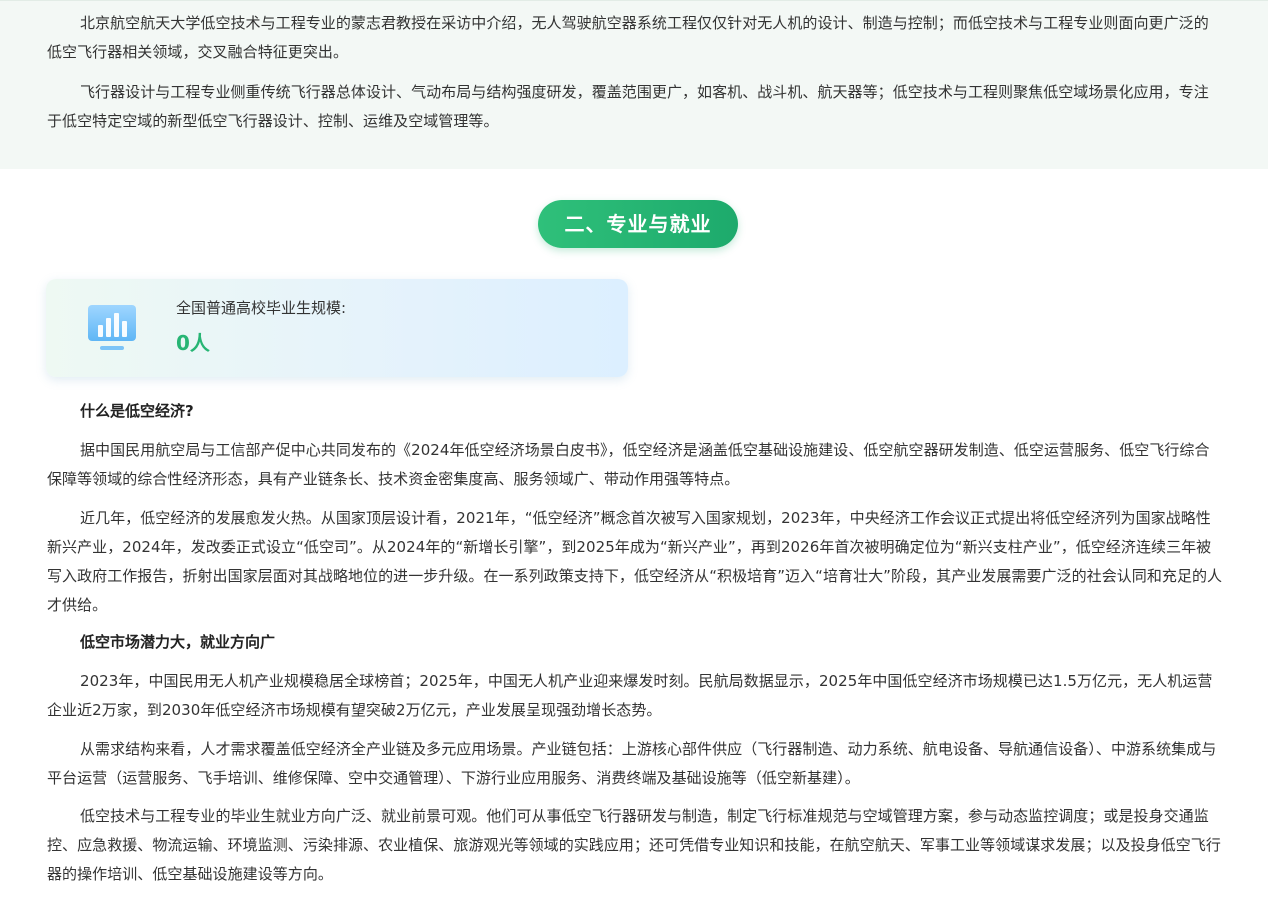 This screenshot has height=902, width=1268. Describe the element at coordinates (638, 224) in the screenshot. I see `section-title-badge: 二、专业与就业` at that location.